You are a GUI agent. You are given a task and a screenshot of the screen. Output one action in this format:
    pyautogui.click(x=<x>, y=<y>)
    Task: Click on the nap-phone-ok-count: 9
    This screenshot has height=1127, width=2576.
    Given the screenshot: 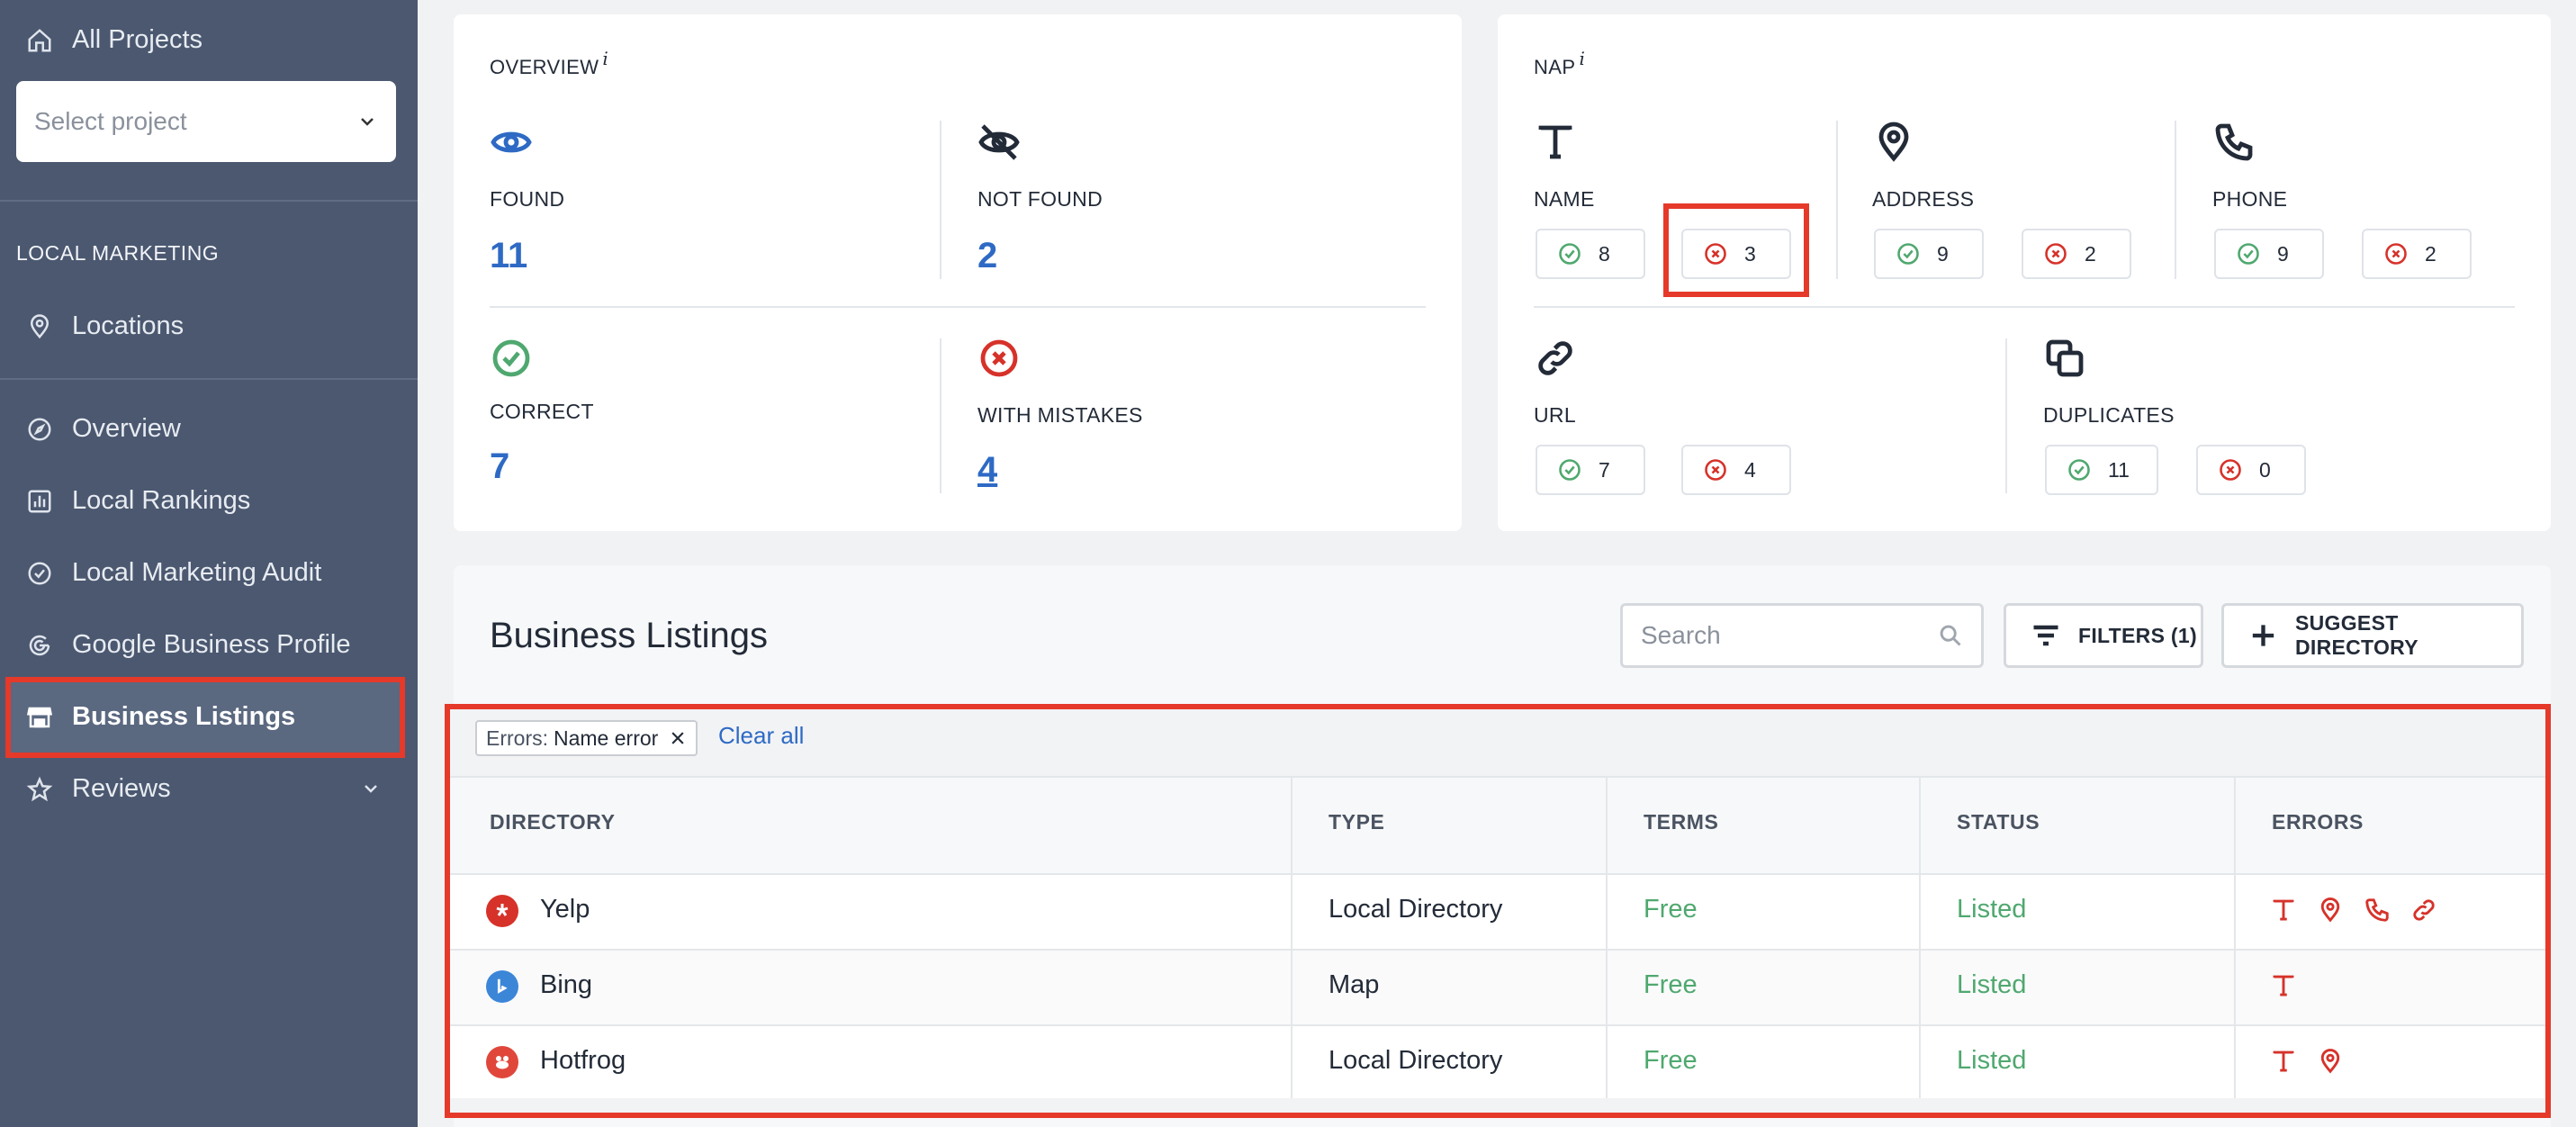 What is the action you would take?
    pyautogui.click(x=2283, y=253)
    